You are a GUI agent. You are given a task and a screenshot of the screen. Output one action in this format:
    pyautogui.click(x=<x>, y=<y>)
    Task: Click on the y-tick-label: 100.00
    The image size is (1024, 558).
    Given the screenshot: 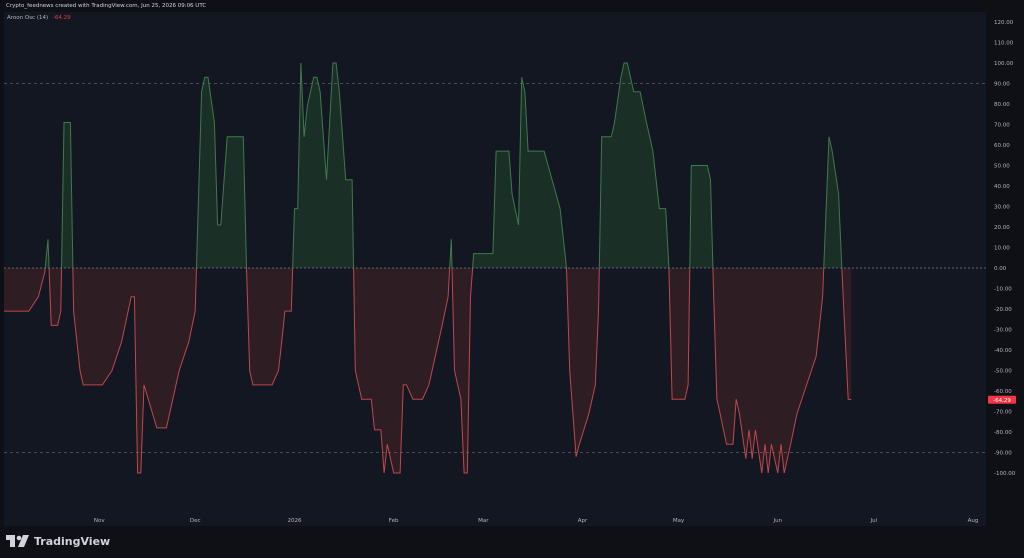 What is the action you would take?
    pyautogui.click(x=1004, y=64)
    